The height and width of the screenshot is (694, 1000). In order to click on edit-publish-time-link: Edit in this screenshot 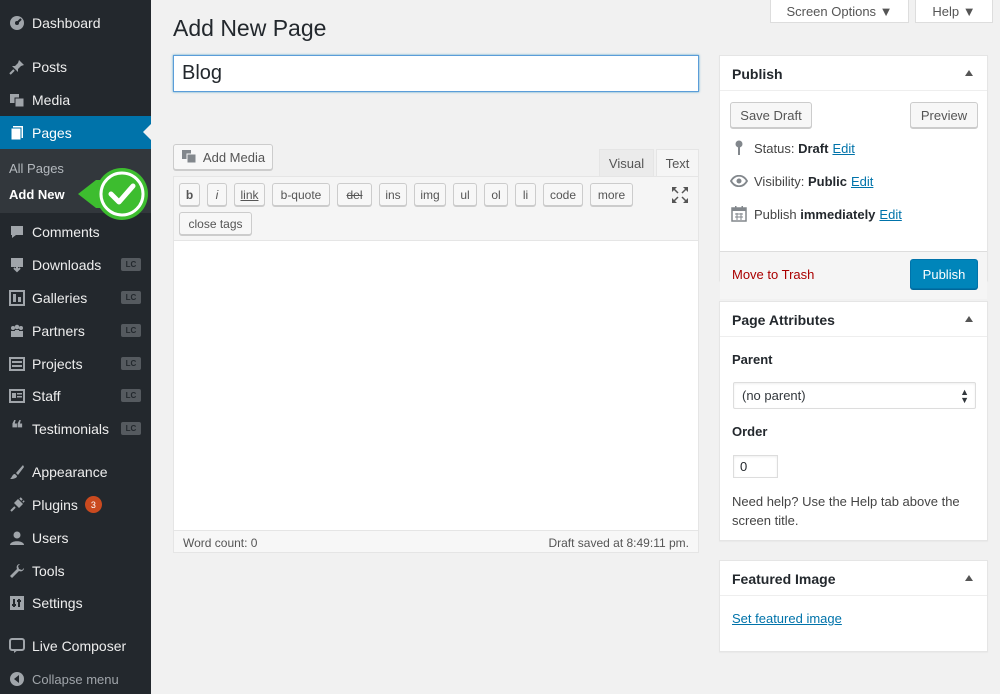, I will do `click(890, 214)`.